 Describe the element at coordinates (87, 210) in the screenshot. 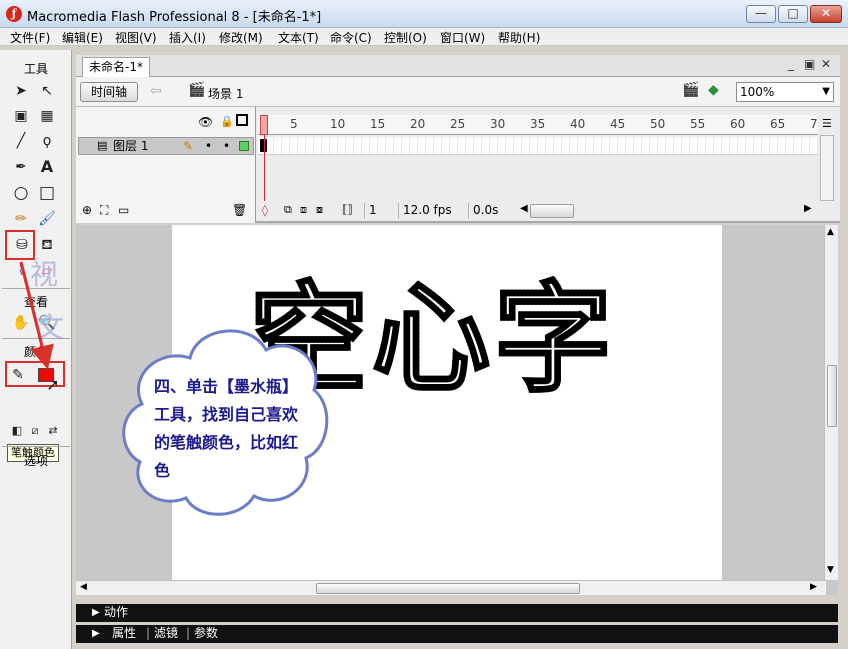

I see `insert-layer-icon: ⊕` at that location.